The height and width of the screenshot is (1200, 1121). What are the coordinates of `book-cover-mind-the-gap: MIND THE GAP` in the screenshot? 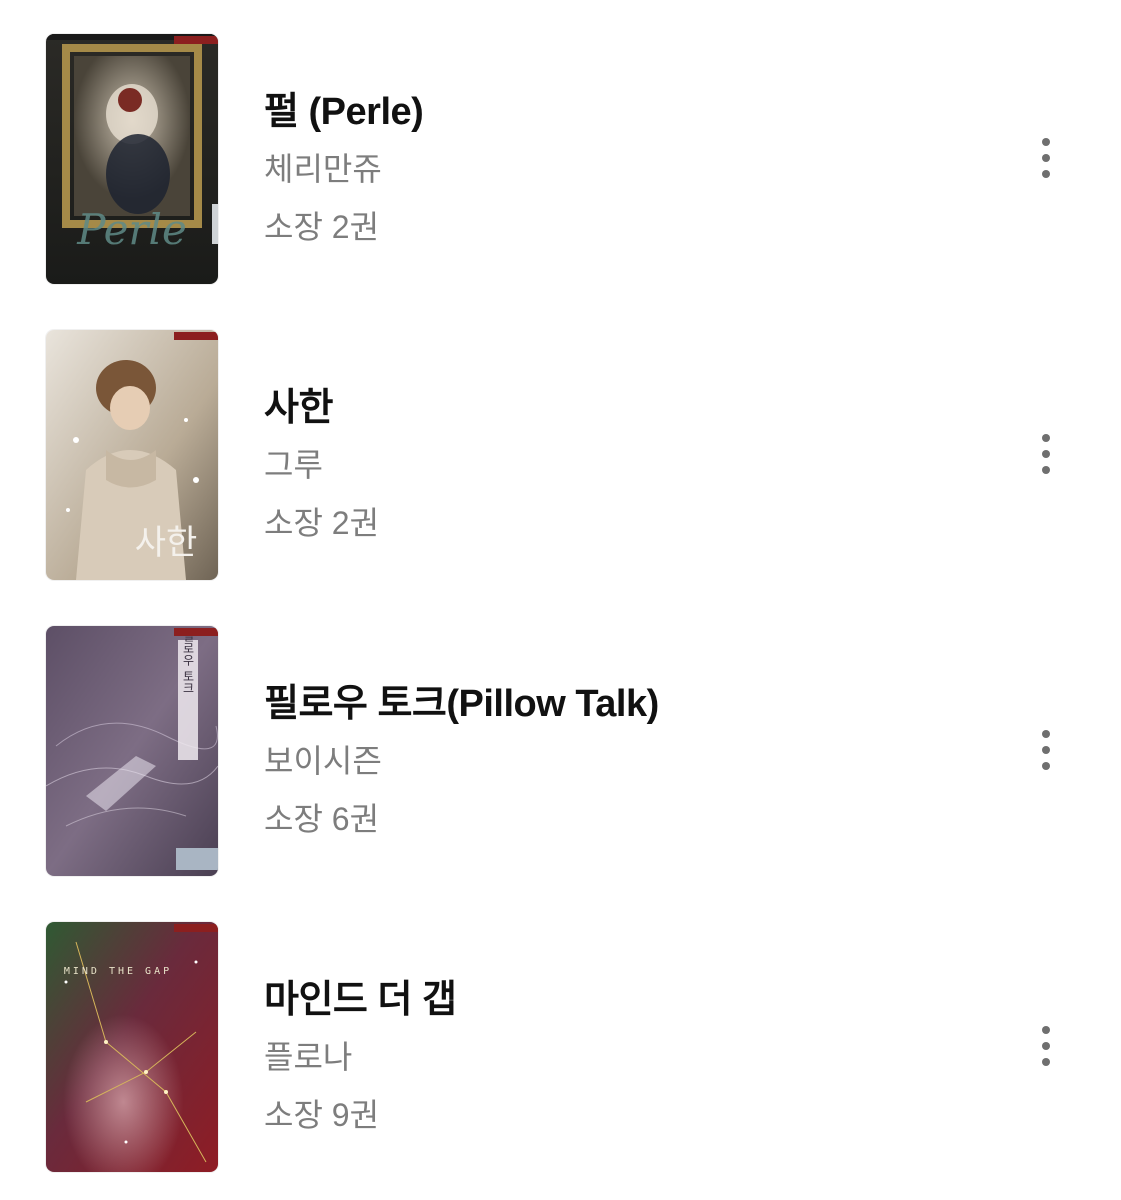 It's located at (132, 1047).